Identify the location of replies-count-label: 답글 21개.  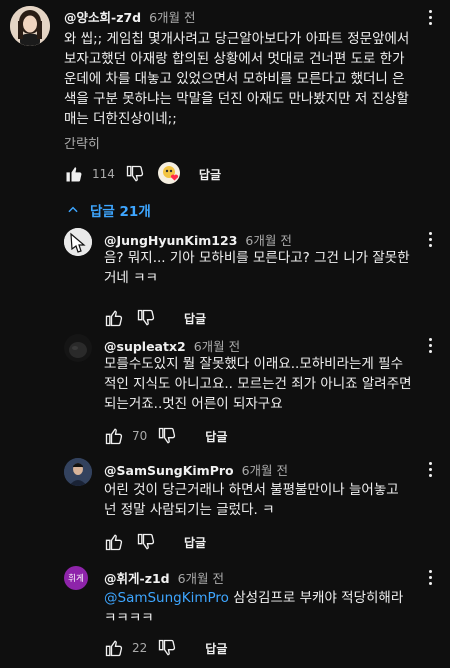
(120, 212).